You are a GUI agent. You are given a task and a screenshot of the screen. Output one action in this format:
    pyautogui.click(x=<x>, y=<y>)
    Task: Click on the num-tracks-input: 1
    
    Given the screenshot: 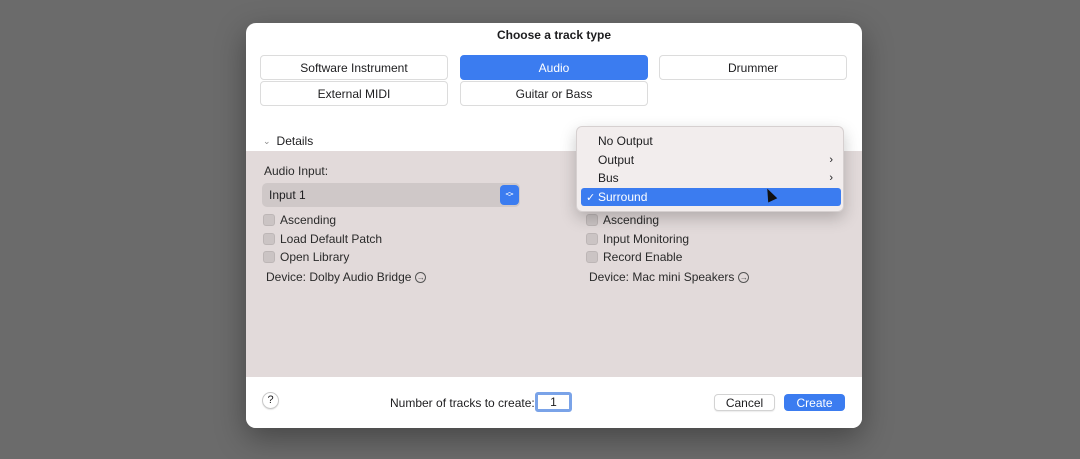 What is the action you would take?
    pyautogui.click(x=553, y=402)
    